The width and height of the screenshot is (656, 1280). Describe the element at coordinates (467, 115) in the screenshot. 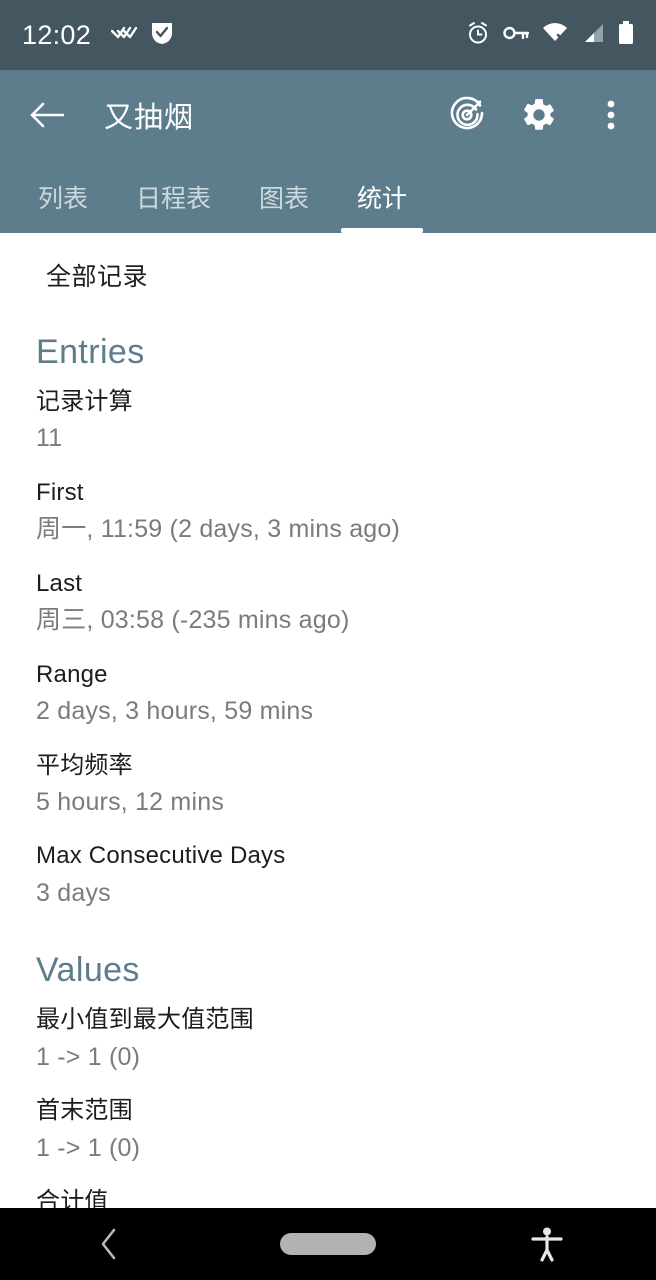

I see `goal-target-icon` at that location.